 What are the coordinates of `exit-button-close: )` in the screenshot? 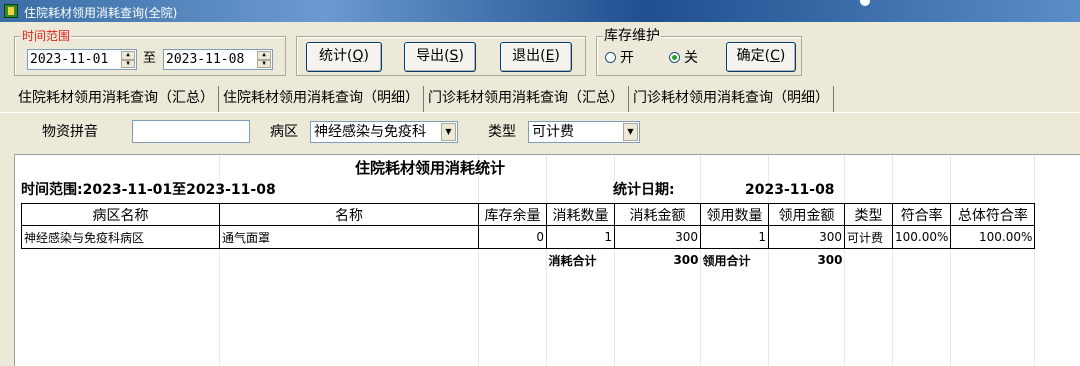 It's located at (557, 56).